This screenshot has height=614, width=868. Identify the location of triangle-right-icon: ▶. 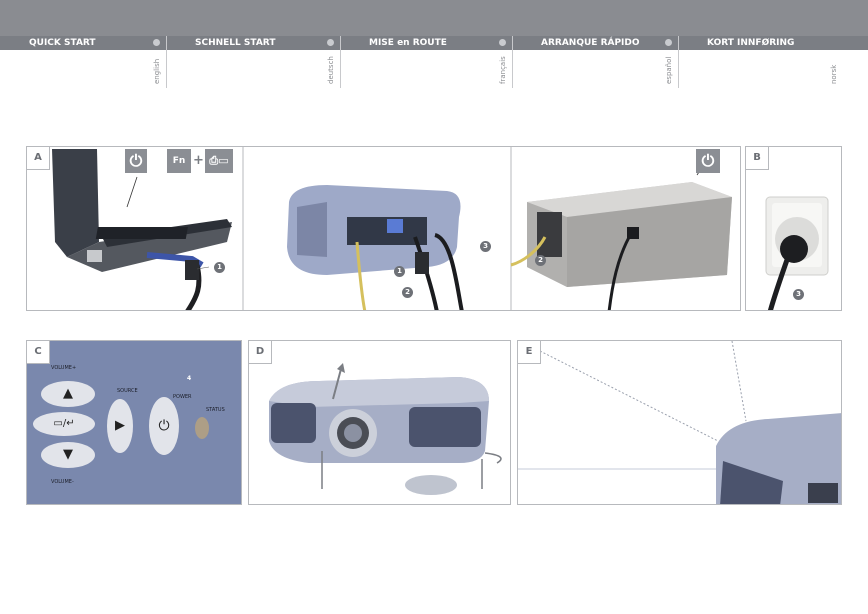
(120, 425).